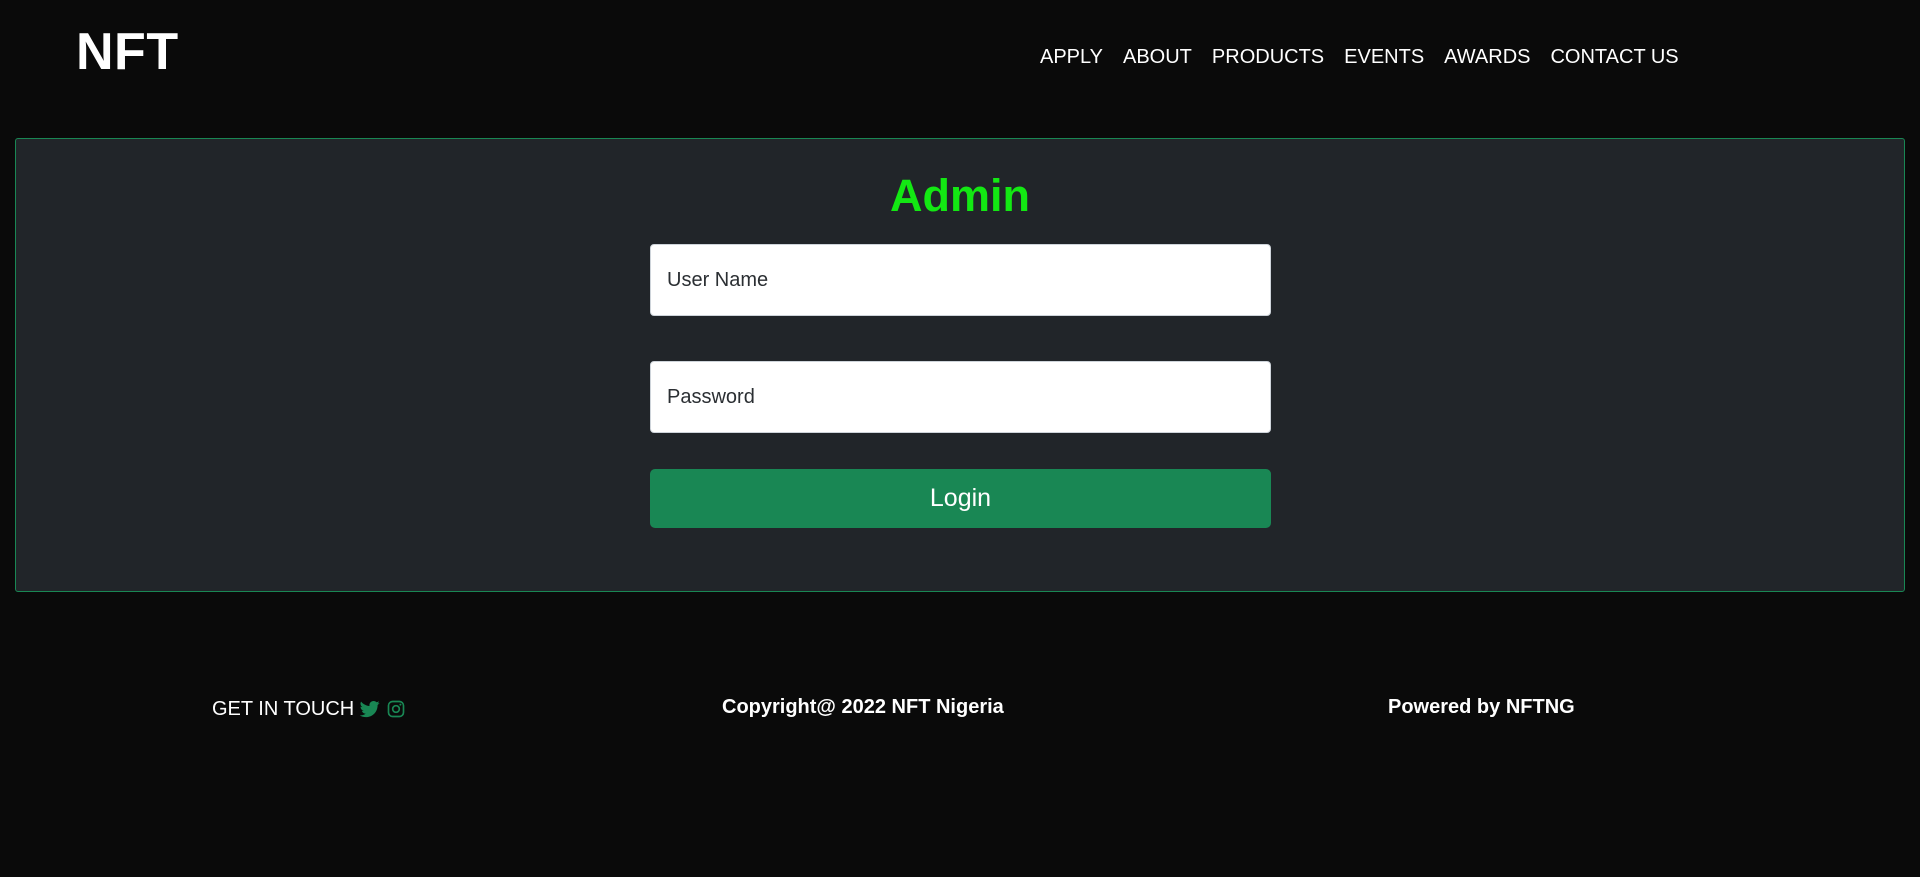  Describe the element at coordinates (283, 709) in the screenshot. I see `get-in-touch-label: GET IN TOUCH` at that location.